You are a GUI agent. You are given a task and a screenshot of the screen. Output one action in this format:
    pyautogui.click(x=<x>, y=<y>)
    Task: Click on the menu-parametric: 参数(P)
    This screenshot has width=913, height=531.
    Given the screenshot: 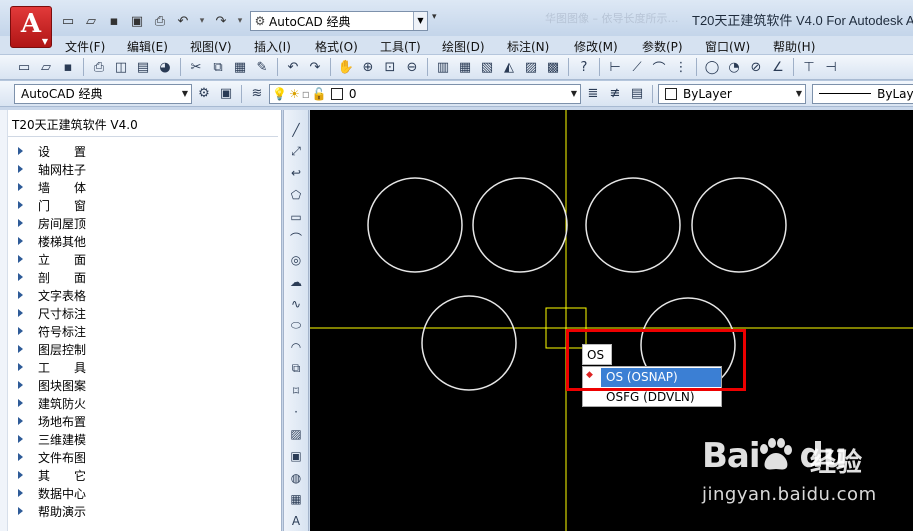 What is the action you would take?
    pyautogui.click(x=662, y=46)
    